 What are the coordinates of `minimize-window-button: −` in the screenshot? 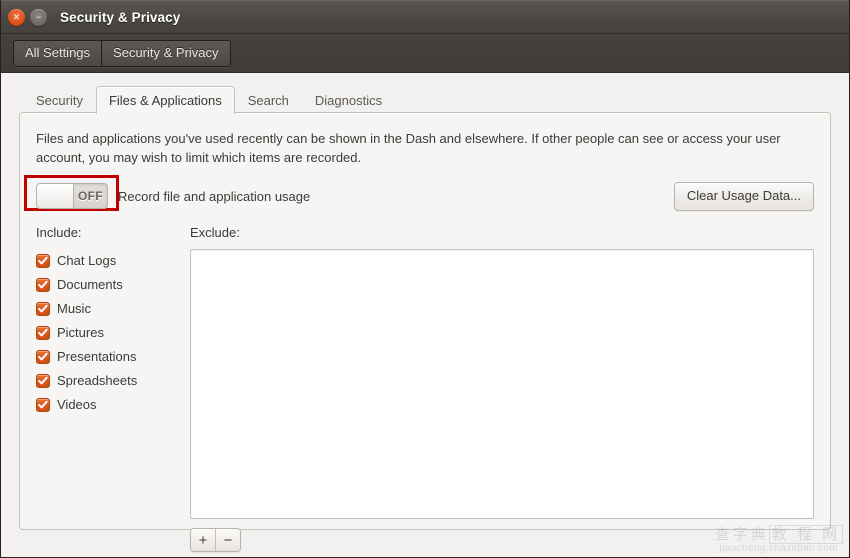 It's located at (38, 17).